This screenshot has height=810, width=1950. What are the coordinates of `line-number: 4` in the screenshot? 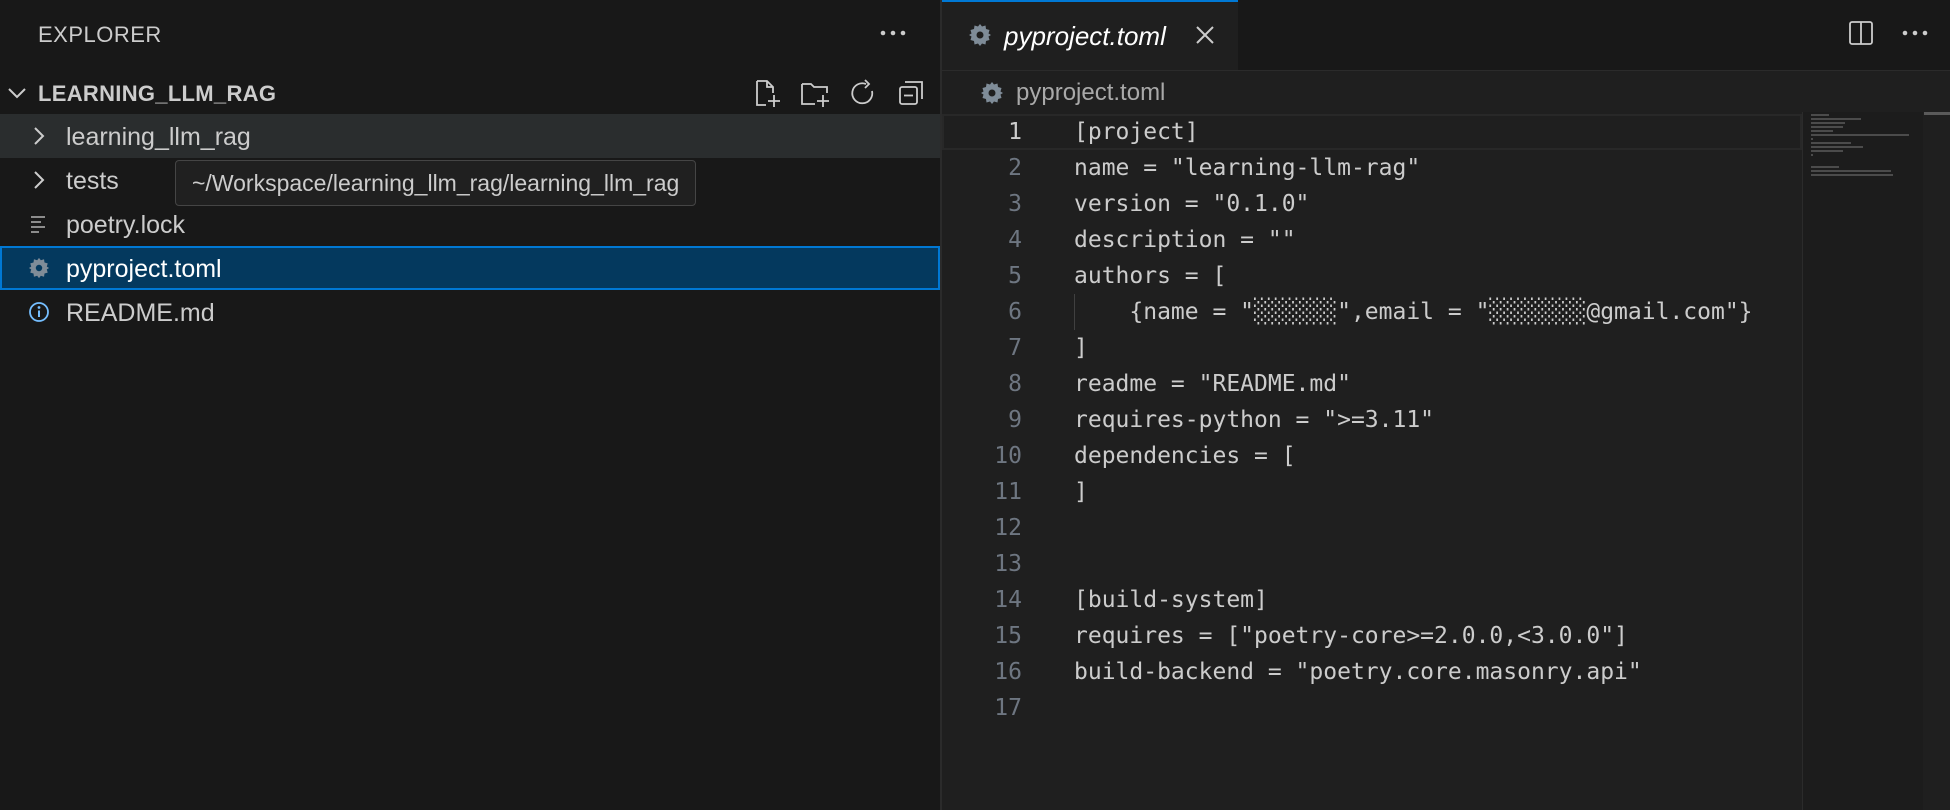 It's located at (1015, 240).